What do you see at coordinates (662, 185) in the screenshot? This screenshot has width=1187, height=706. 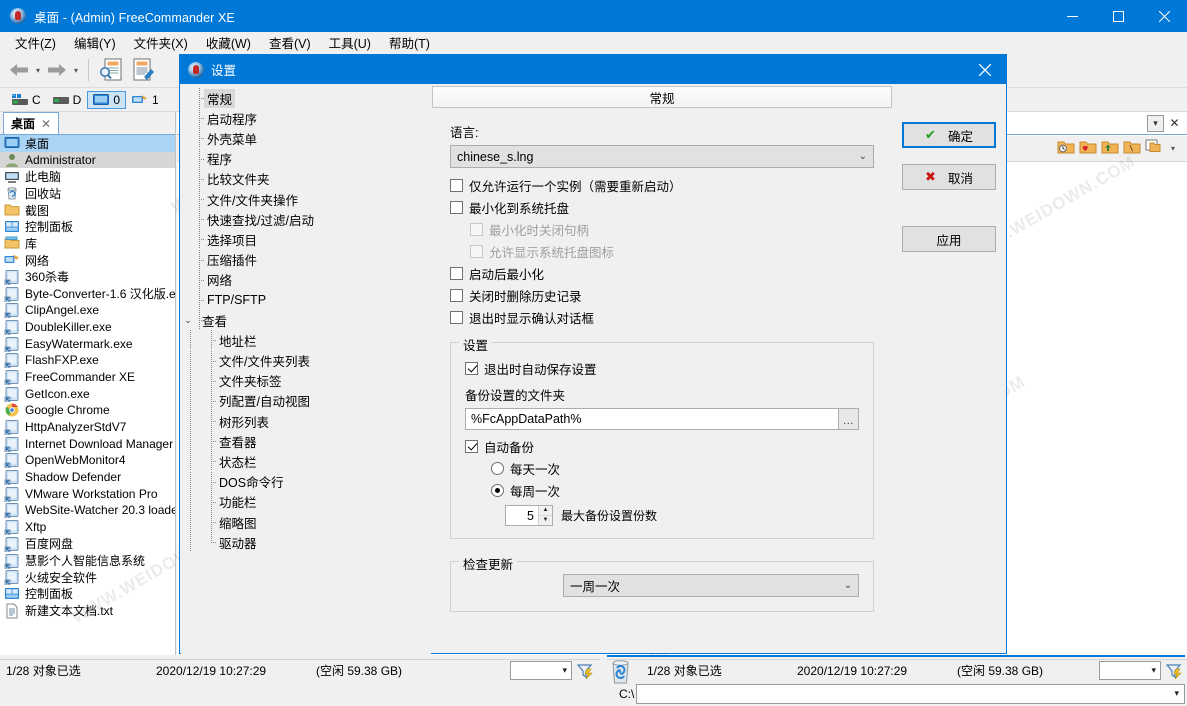 I see `option-row-0: 仅允许运行一个实例（需要重新启动）` at bounding box center [662, 185].